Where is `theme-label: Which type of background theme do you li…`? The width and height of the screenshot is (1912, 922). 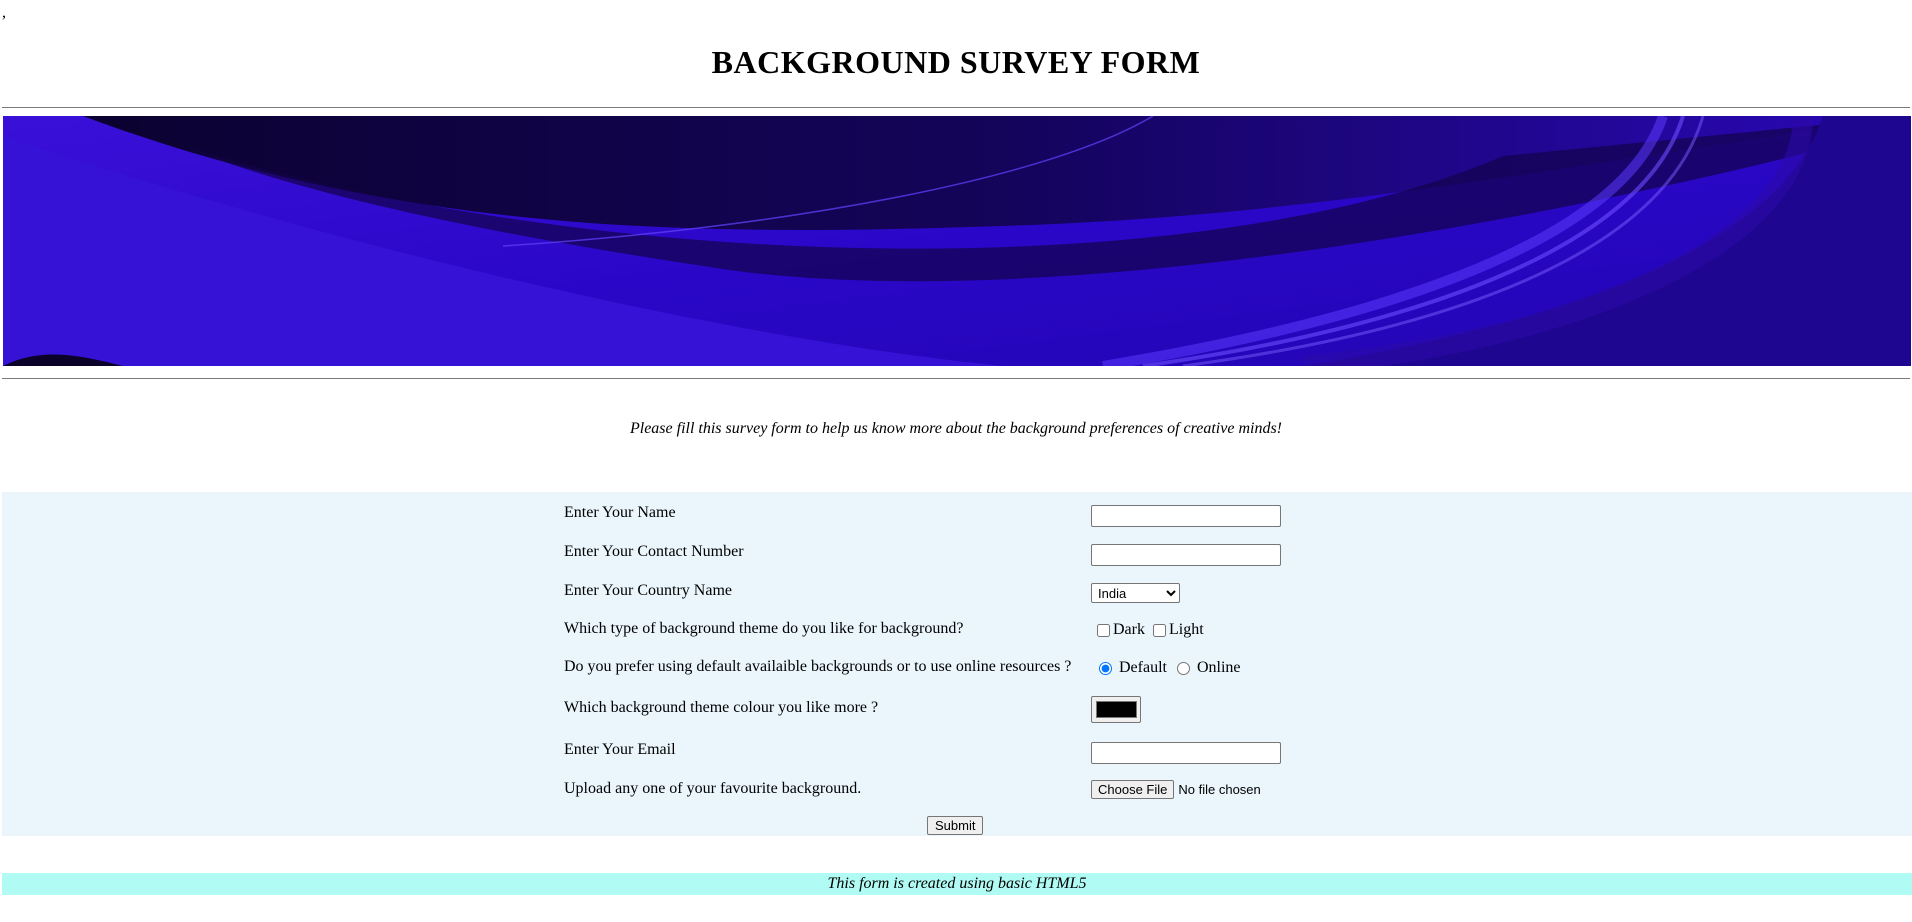
theme-label: Which type of background theme do you li… is located at coordinates (764, 628).